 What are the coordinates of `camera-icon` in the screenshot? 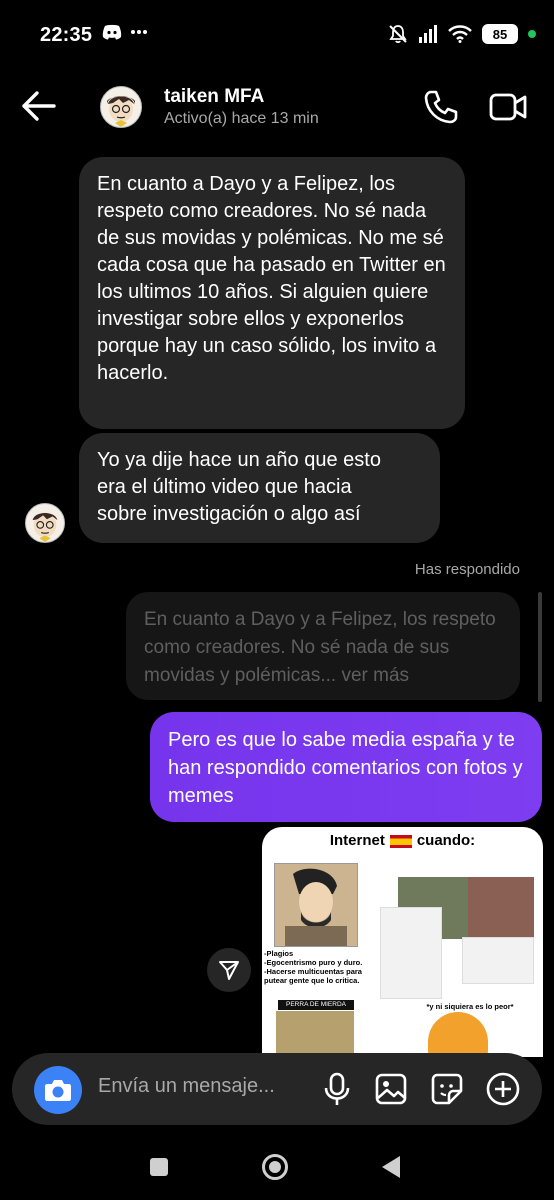 It's located at (58, 1090).